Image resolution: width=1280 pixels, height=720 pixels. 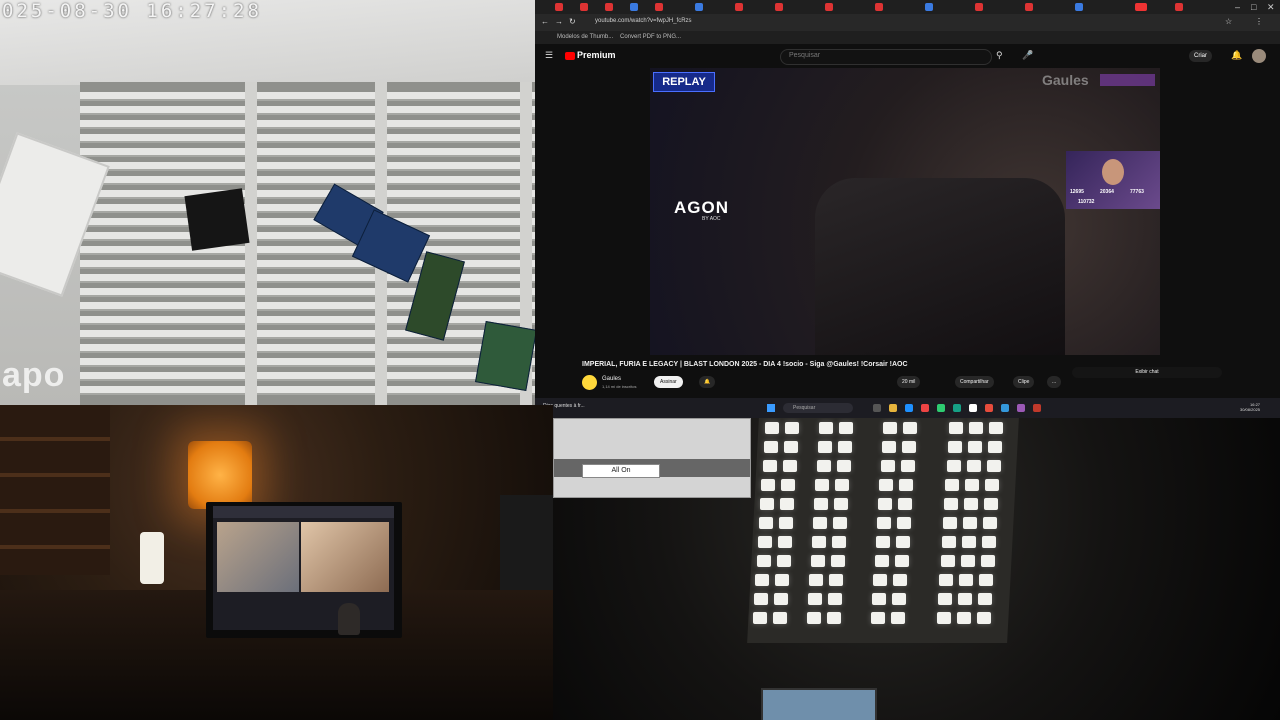 I want to click on all-on-button: All On, so click(x=621, y=471).